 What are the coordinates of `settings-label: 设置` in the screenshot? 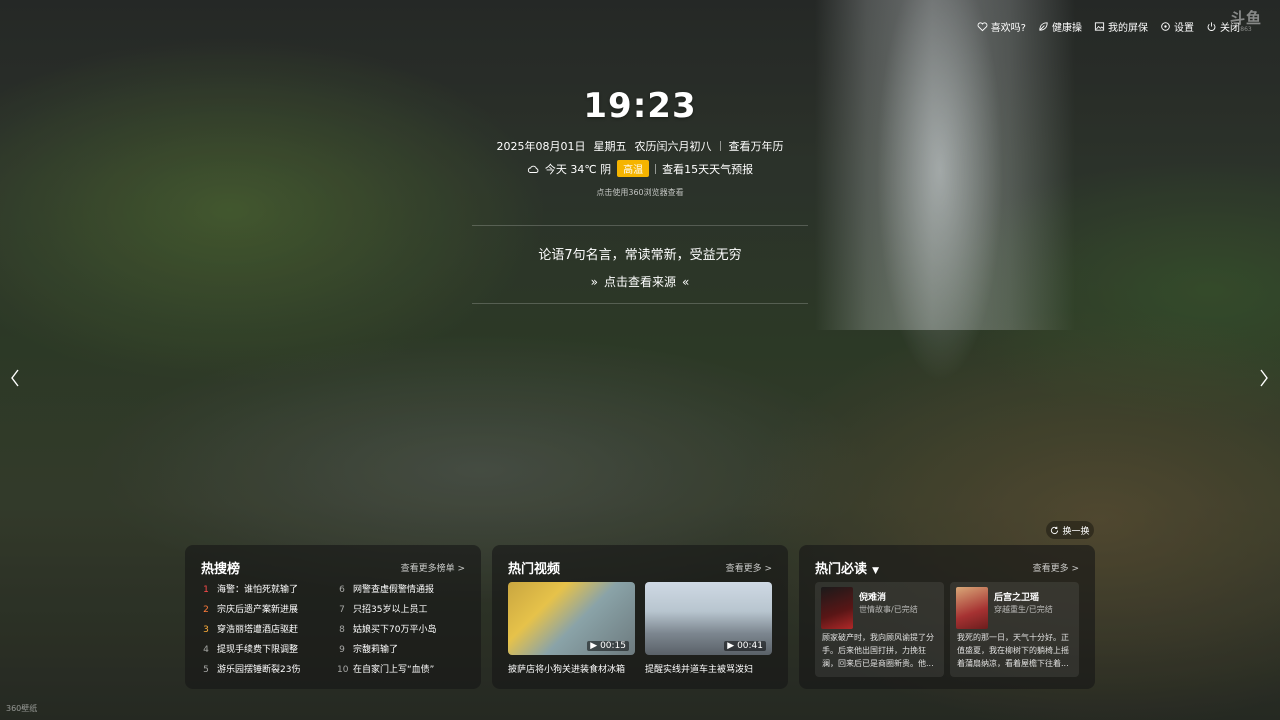 It's located at (1184, 28).